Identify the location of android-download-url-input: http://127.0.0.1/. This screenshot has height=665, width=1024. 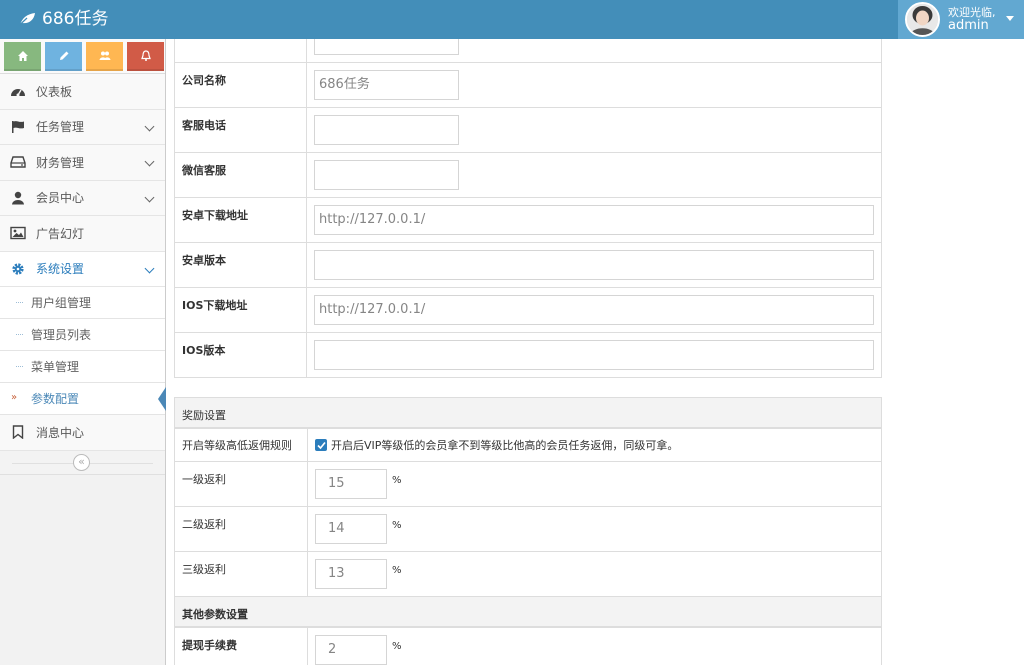
(594, 220).